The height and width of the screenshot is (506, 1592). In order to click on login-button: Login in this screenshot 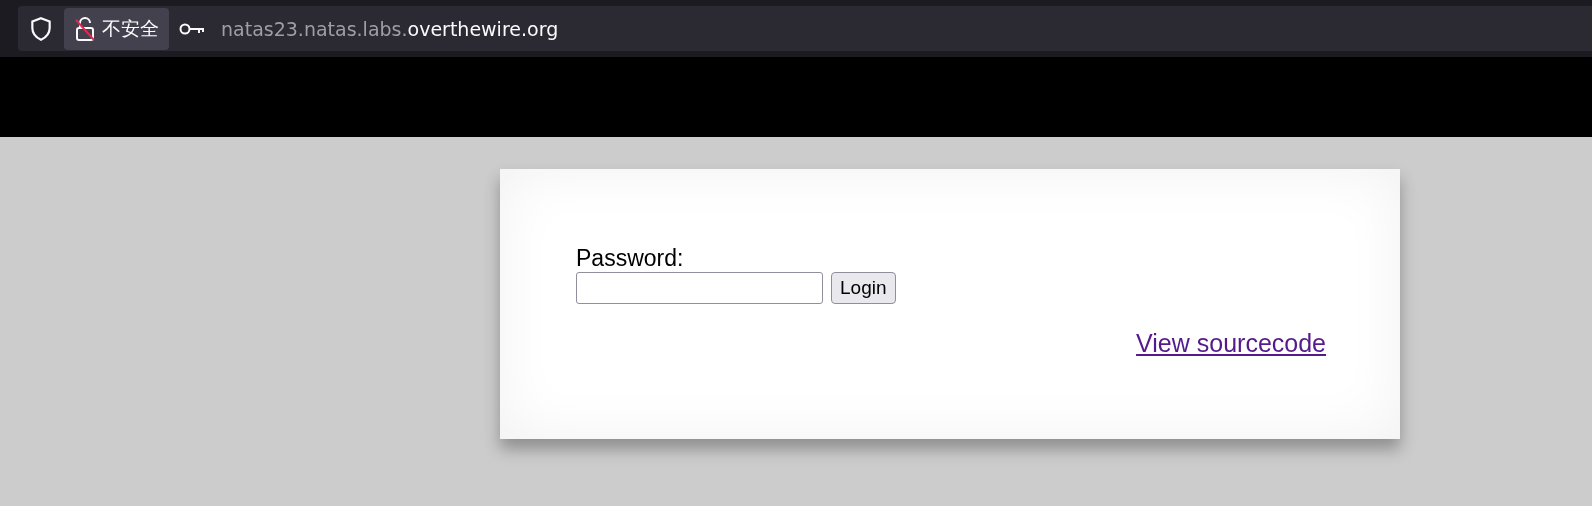, I will do `click(863, 288)`.